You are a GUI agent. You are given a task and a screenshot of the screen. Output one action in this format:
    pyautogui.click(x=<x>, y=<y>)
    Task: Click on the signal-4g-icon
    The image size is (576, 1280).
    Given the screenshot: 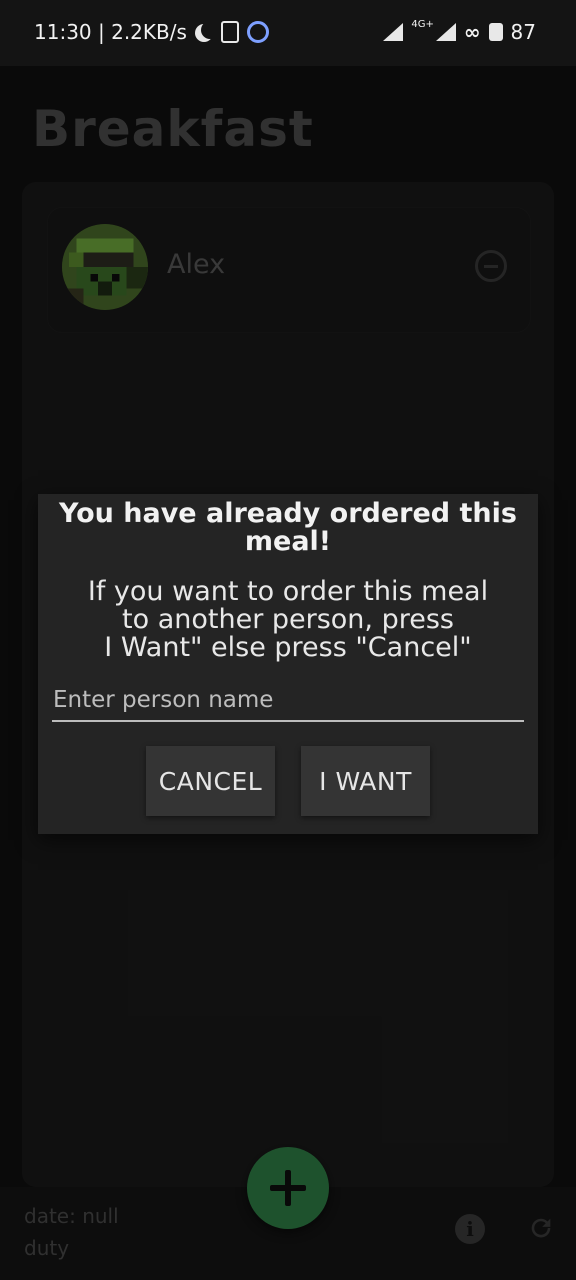 What is the action you would take?
    pyautogui.click(x=445, y=32)
    